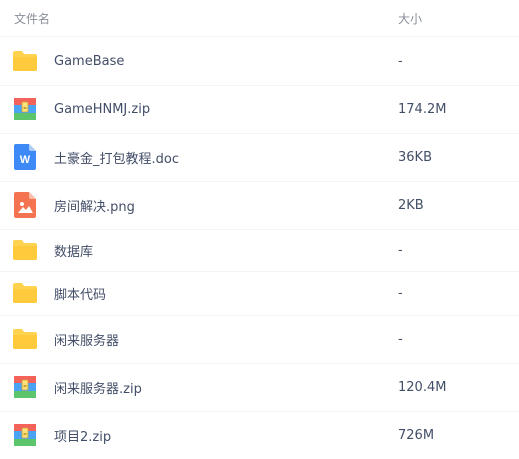  What do you see at coordinates (259, 339) in the screenshot?
I see `file-row: 闲来服务器 -` at bounding box center [259, 339].